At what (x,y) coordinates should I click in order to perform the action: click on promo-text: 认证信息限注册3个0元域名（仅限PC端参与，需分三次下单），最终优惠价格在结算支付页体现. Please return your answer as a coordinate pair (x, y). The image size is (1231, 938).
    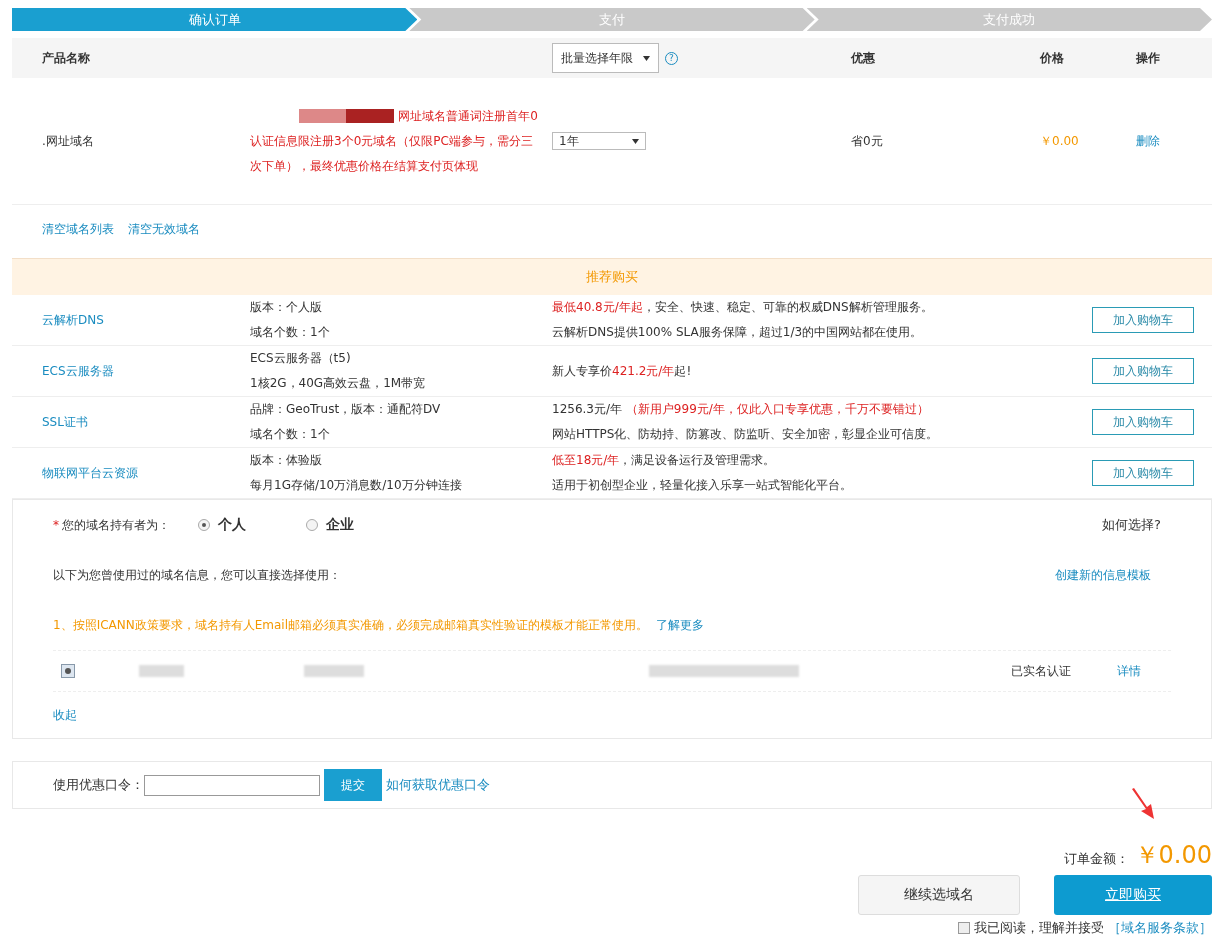
    Looking at the image, I should click on (392, 153).